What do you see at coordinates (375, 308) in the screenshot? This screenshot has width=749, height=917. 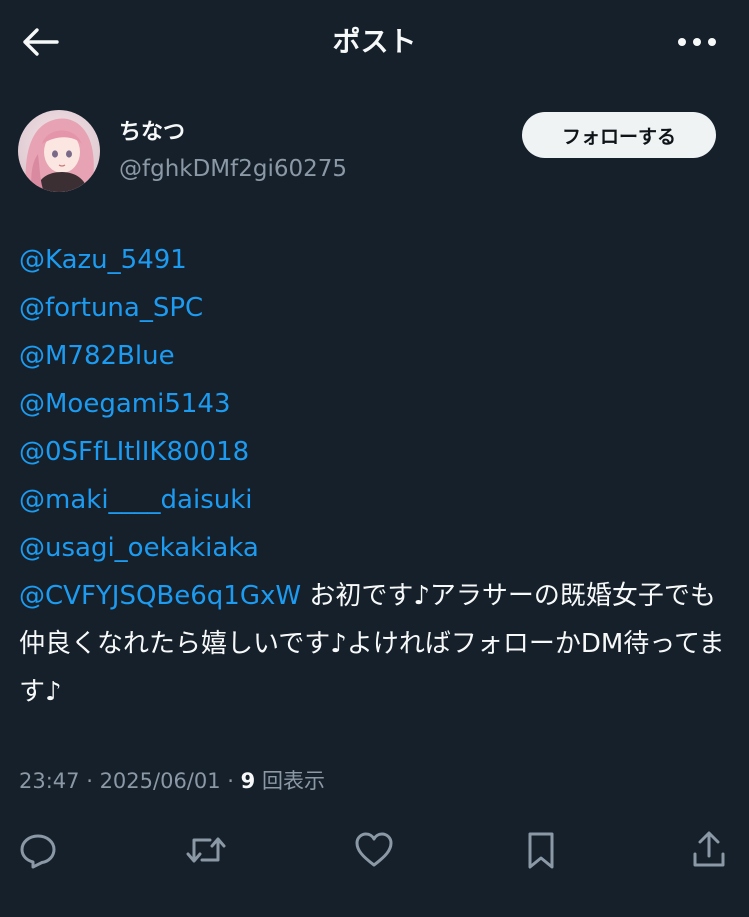 I see `mention-link: @fortuna_SPC` at bounding box center [375, 308].